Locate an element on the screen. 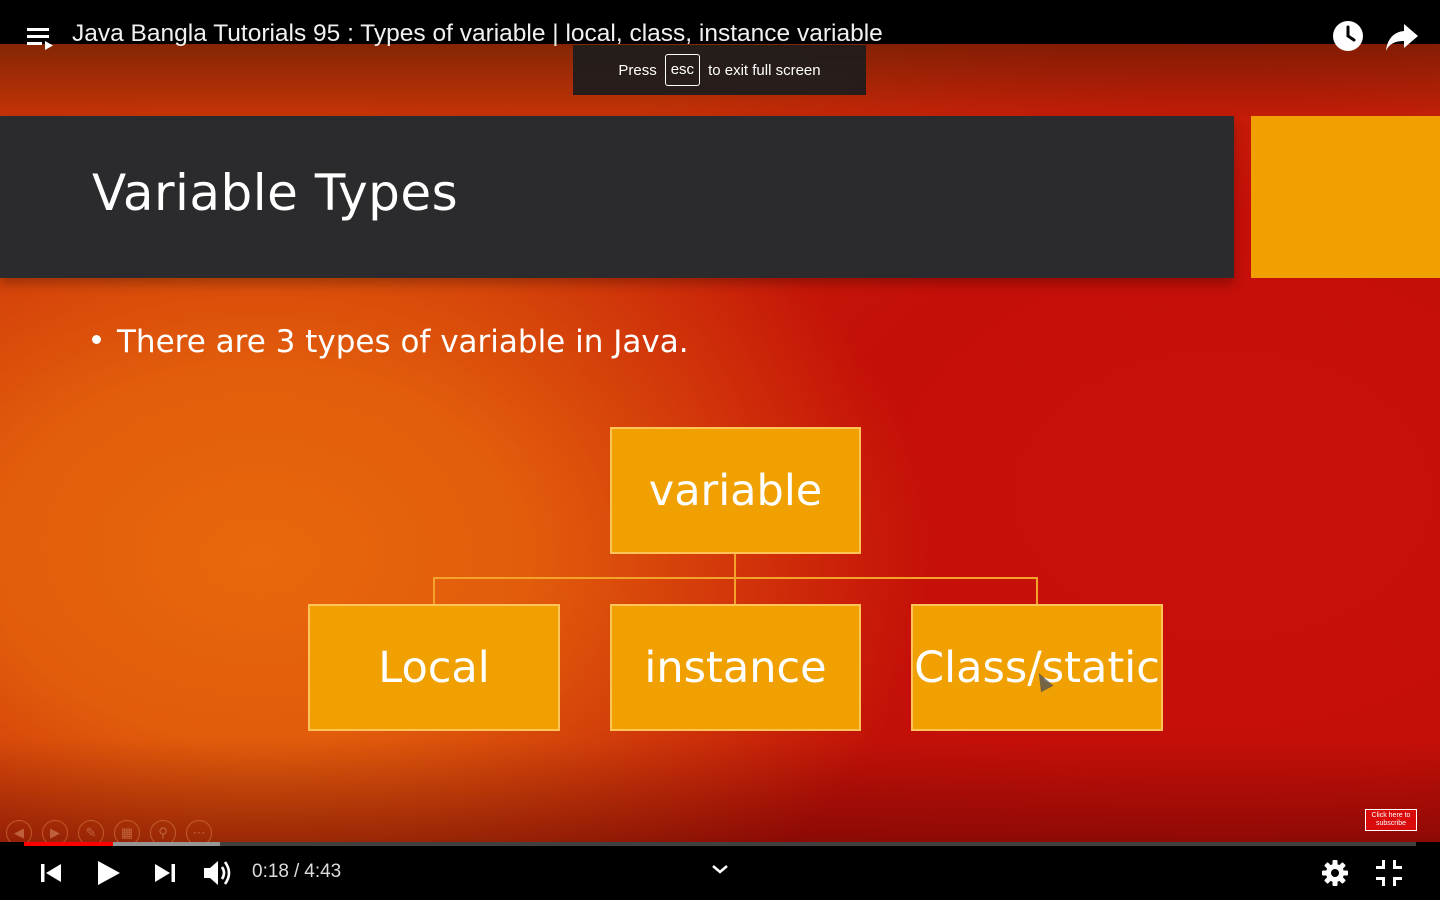  toast-press-text: Press is located at coordinates (637, 70).